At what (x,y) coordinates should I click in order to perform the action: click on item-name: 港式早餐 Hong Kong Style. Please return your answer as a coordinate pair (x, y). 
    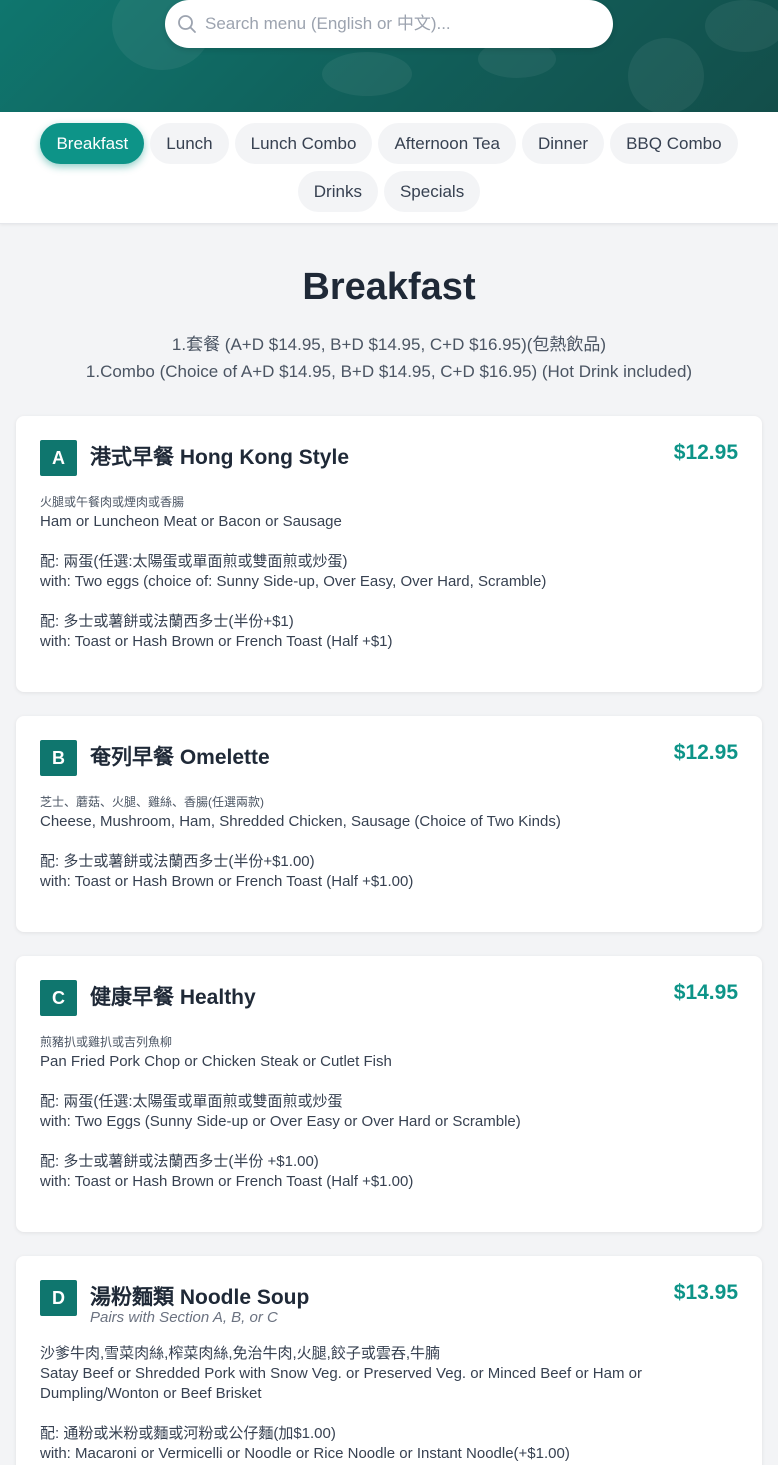
    Looking at the image, I should click on (219, 457).